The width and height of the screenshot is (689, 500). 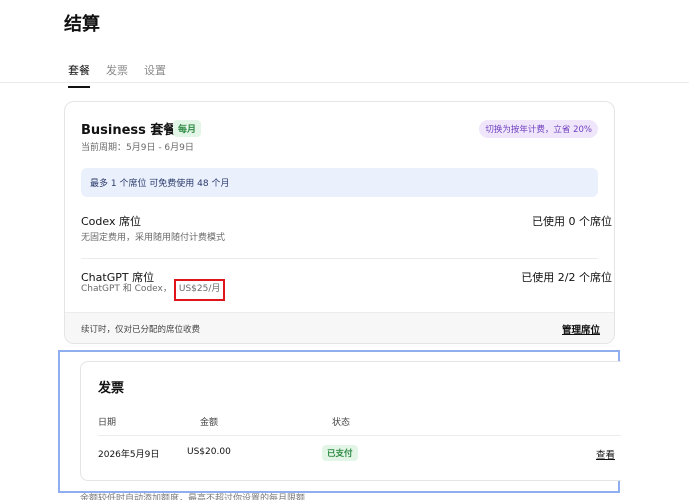 I want to click on tab-settings: 设置, so click(x=155, y=75).